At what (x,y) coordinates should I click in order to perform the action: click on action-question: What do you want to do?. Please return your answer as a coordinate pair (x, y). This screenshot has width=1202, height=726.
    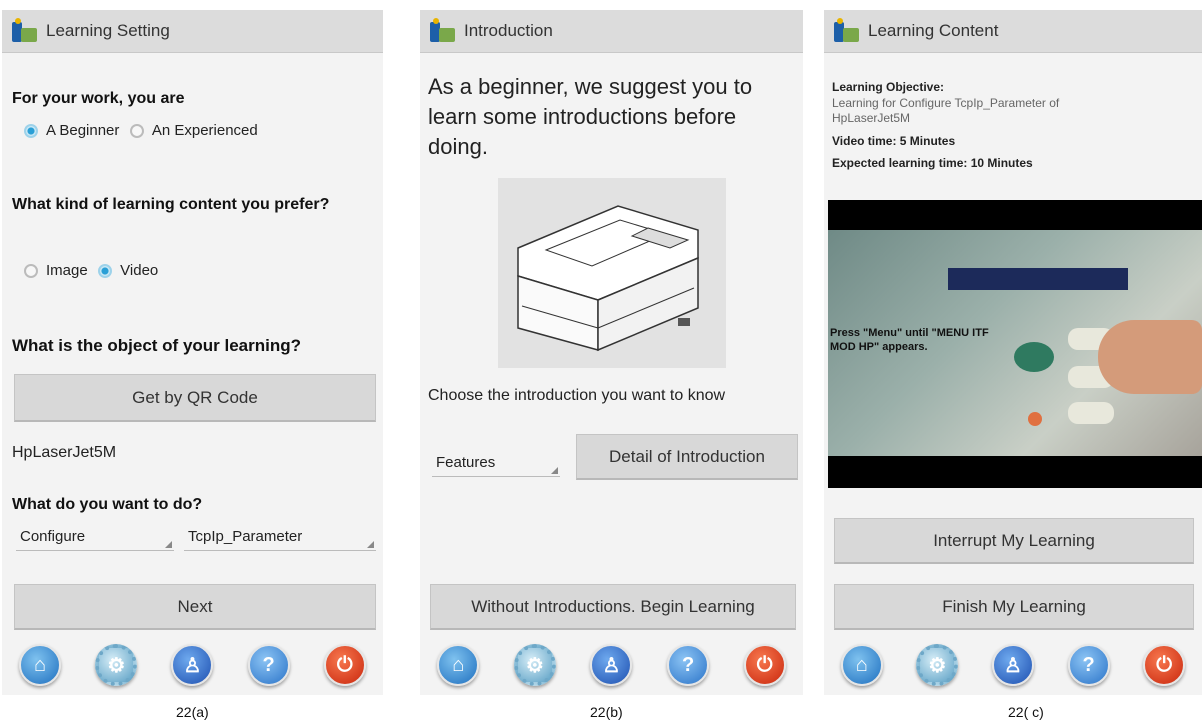
    Looking at the image, I should click on (107, 504).